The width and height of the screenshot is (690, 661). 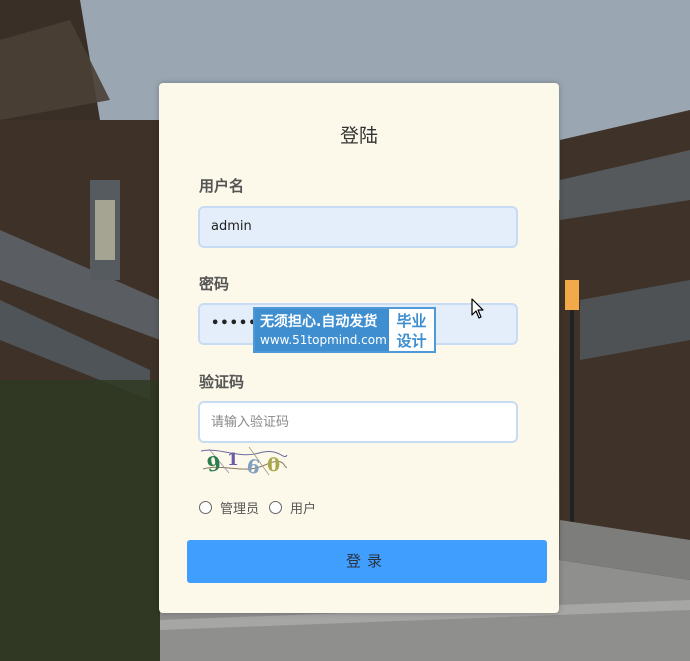 What do you see at coordinates (303, 507) in the screenshot?
I see `radio-user-label: 用户` at bounding box center [303, 507].